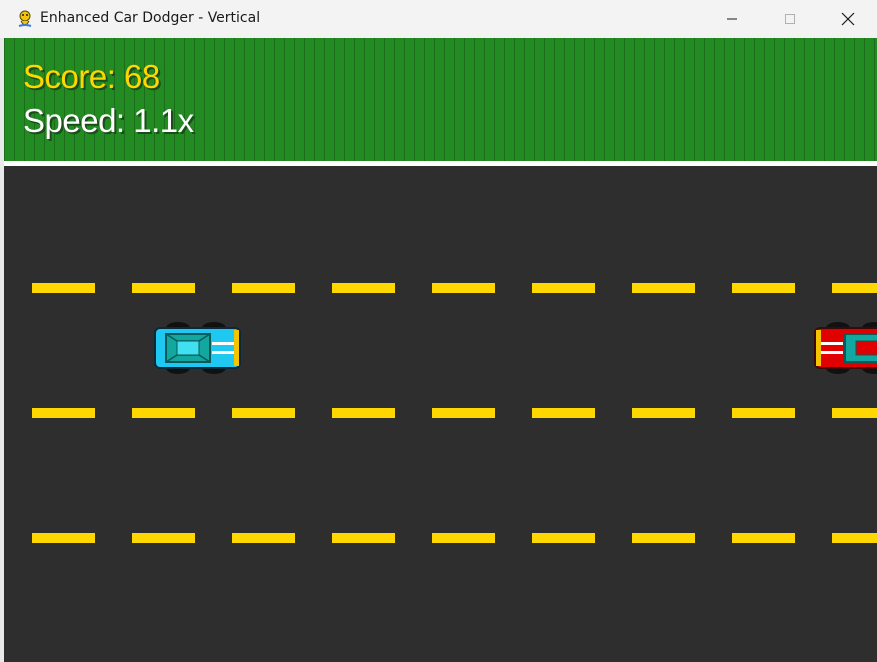 This screenshot has width=877, height=662. What do you see at coordinates (150, 18) in the screenshot?
I see `window-title: Enhanced Car Dodger - Vertical` at bounding box center [150, 18].